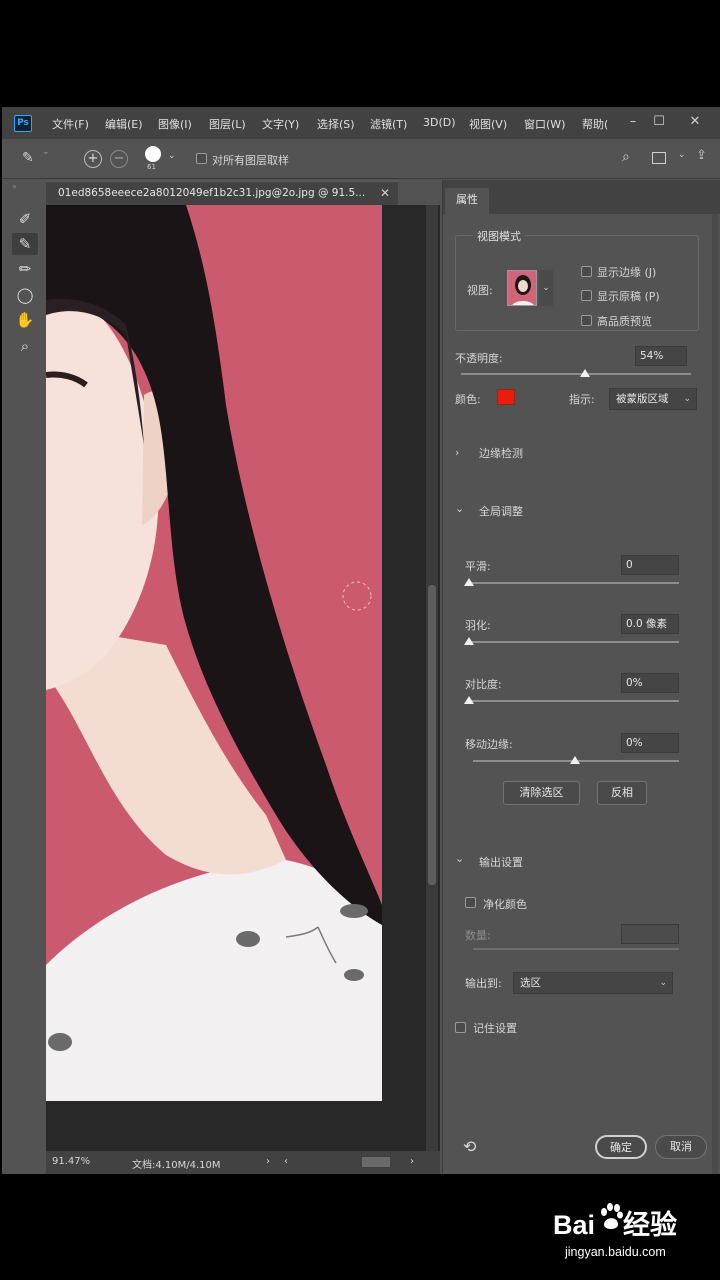 This screenshot has height=1280, width=720. I want to click on zoom-tool-icon: ⌕, so click(25, 346).